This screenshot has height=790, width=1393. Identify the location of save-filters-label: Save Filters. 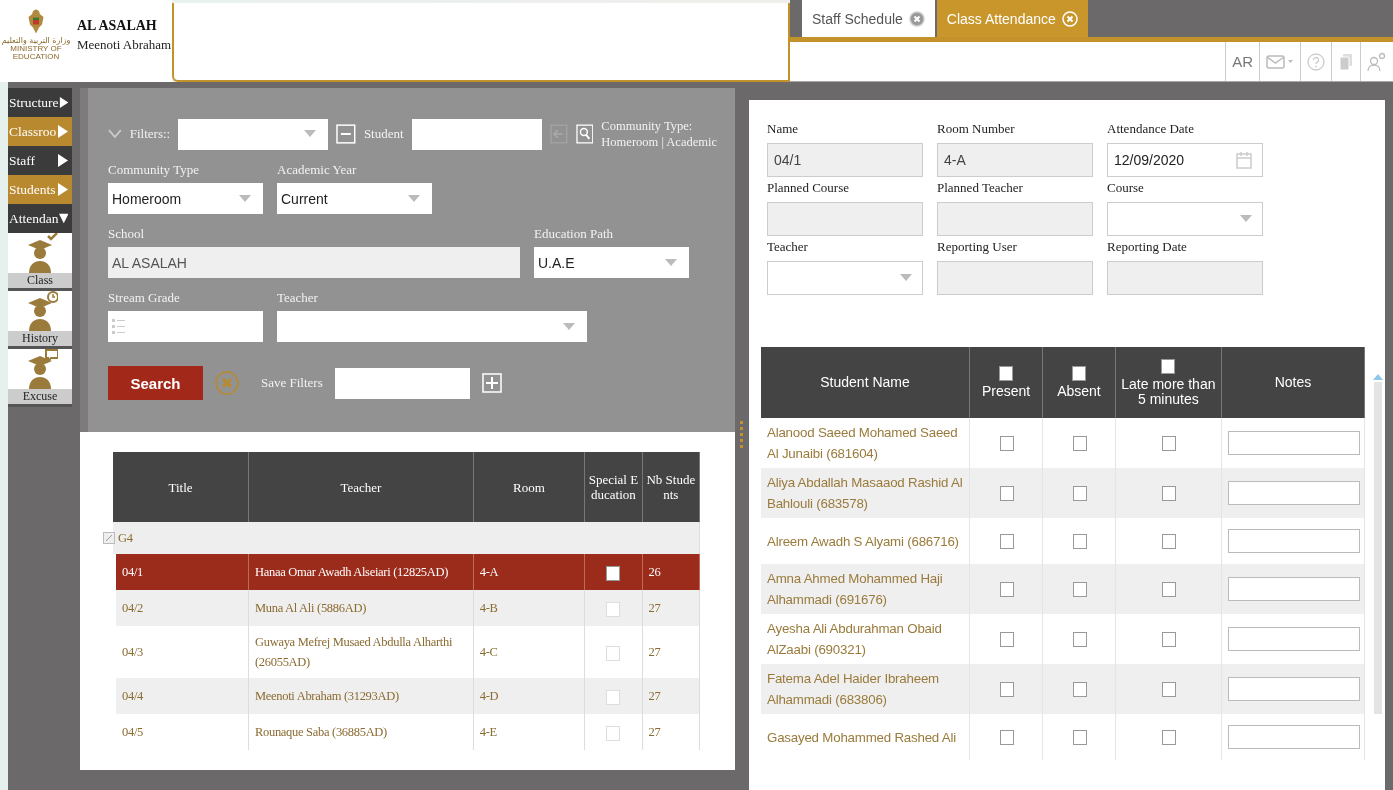
(292, 383).